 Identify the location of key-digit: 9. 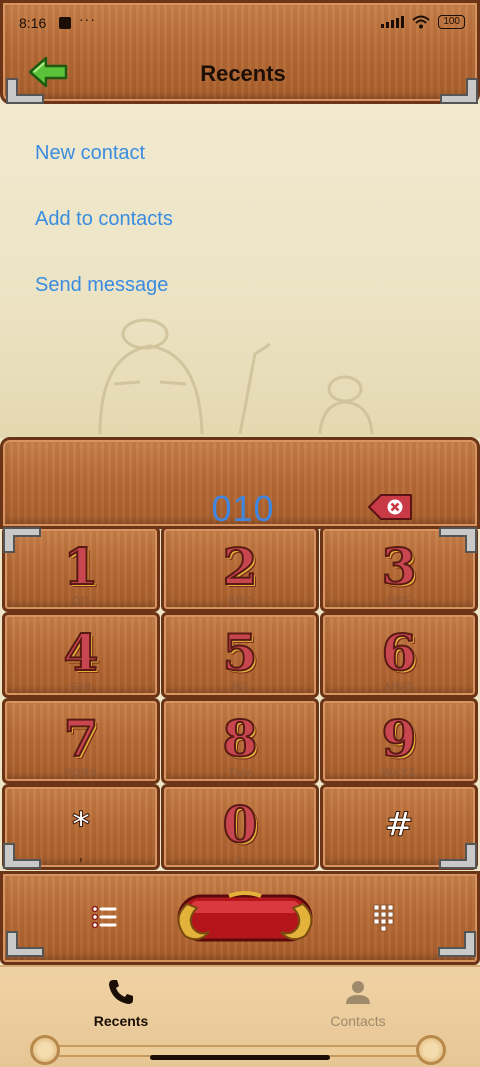
(399, 738).